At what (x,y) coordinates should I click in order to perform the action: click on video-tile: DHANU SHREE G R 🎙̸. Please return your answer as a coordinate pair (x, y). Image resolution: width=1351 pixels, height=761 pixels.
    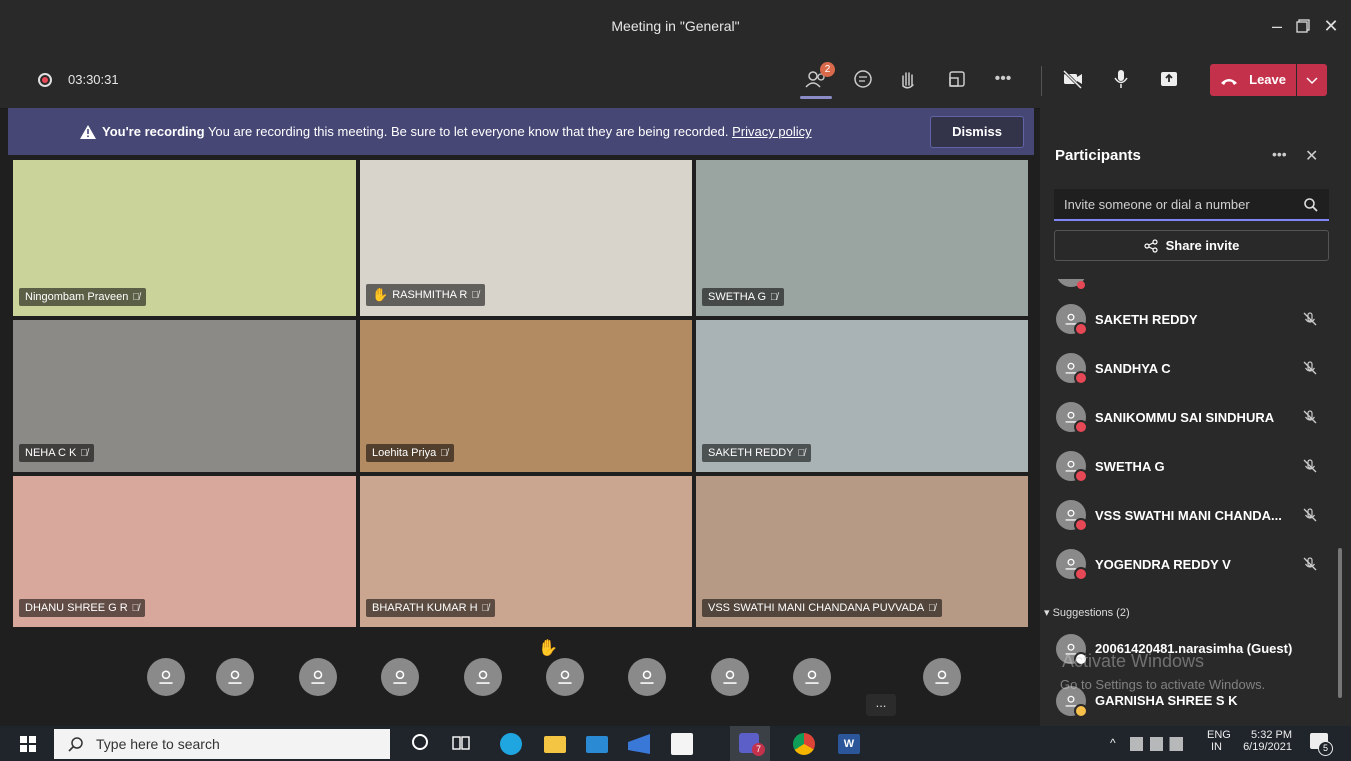
    Looking at the image, I should click on (184, 551).